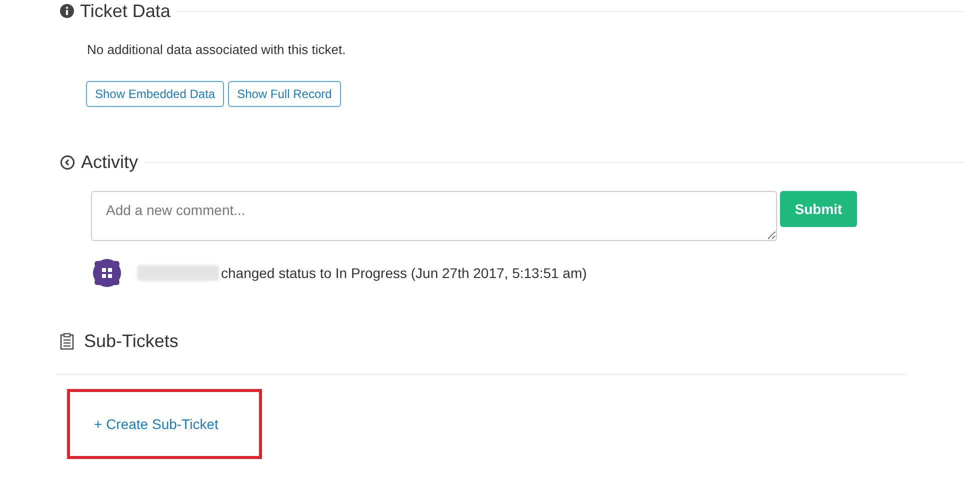  I want to click on show-data-button: Show Embedded Data, so click(155, 94).